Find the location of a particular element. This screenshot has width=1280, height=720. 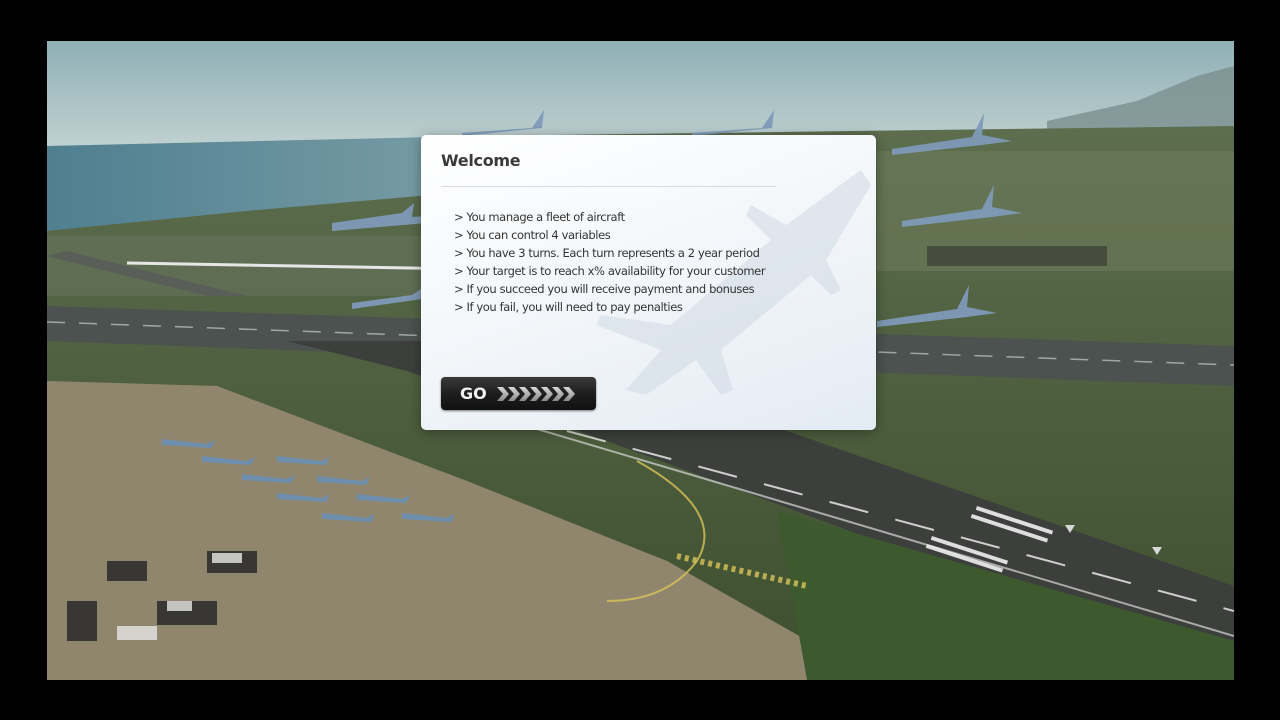

go-button: GO is located at coordinates (518, 393).